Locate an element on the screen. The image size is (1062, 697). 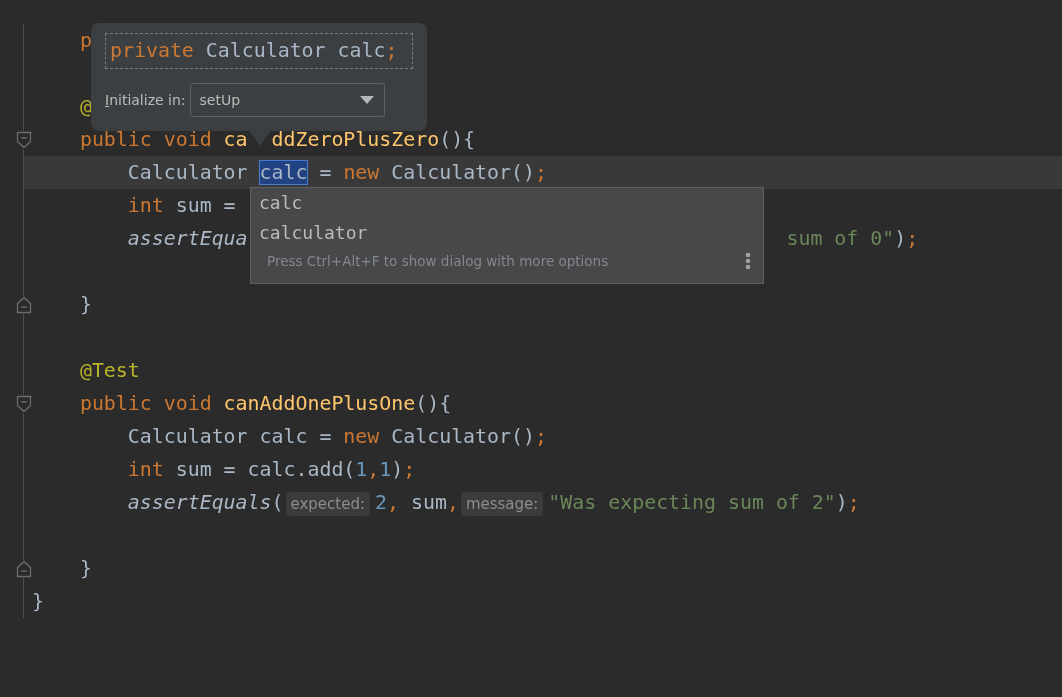
keyword: p is located at coordinates (85, 40).